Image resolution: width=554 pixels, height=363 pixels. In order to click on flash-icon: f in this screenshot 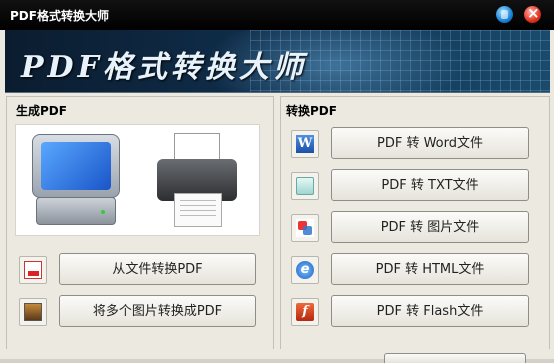, I will do `click(305, 312)`.